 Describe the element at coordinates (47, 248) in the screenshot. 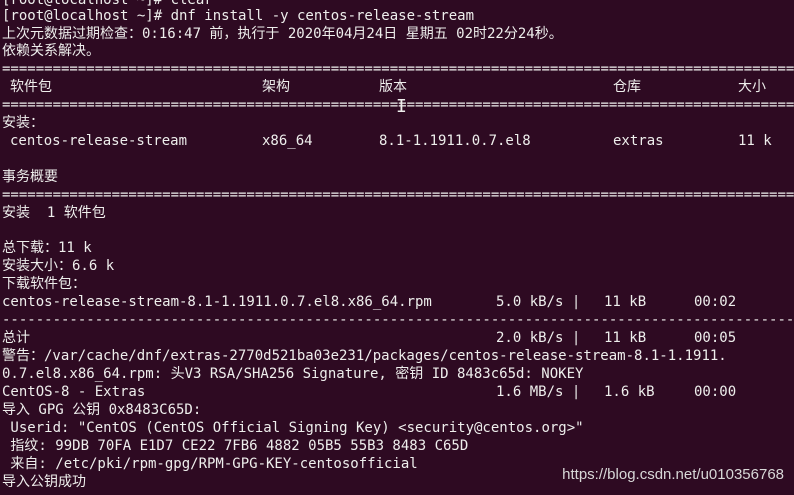

I see `total-download-line: 总下载：11 k` at that location.